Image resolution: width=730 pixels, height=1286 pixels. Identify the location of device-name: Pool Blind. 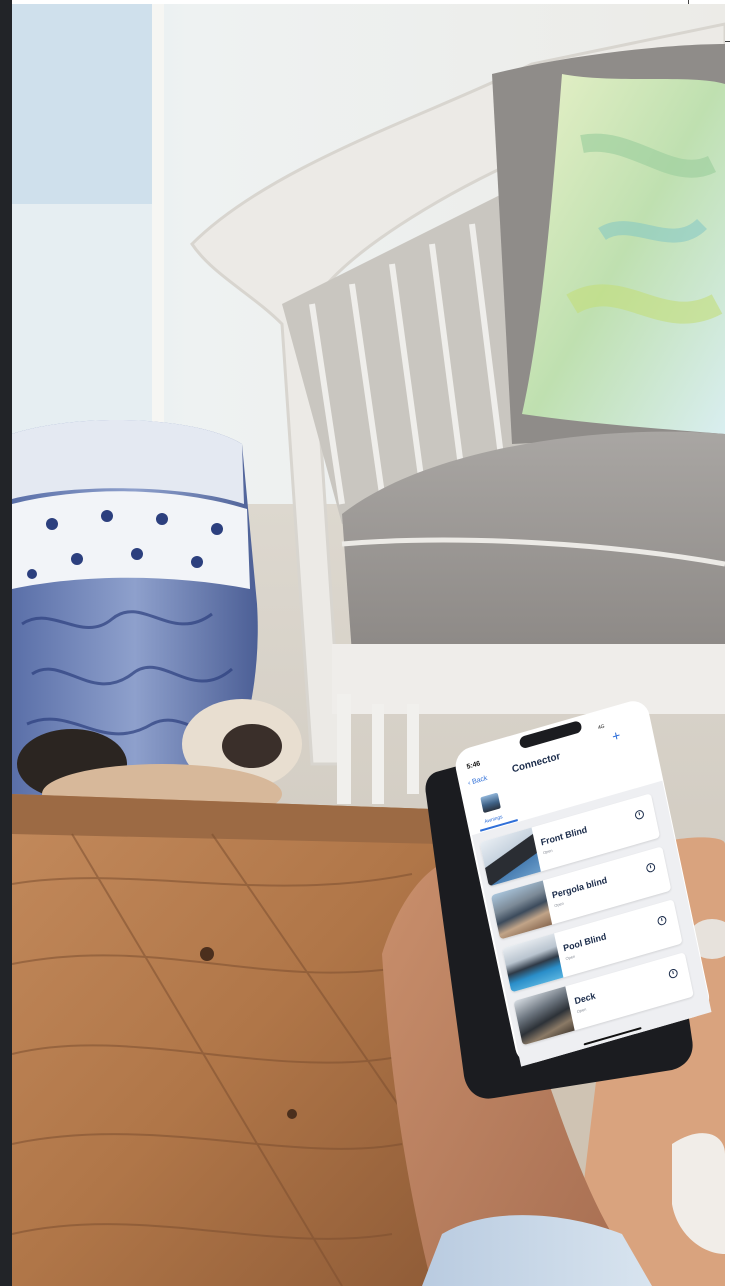
(585, 942).